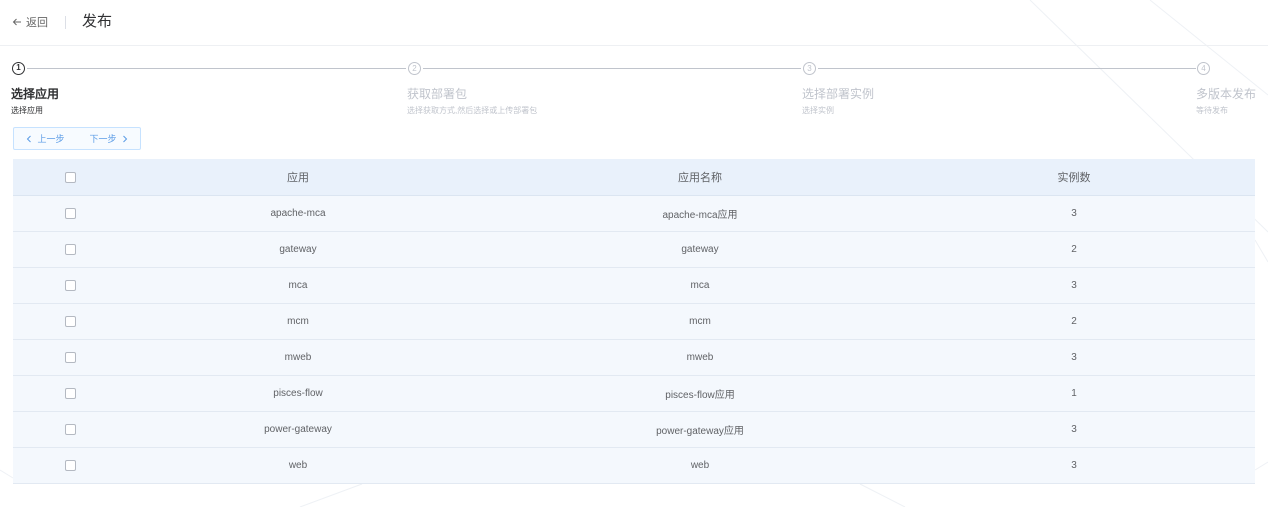 This screenshot has height=507, width=1268. I want to click on column-header-app: 应用, so click(298, 178).